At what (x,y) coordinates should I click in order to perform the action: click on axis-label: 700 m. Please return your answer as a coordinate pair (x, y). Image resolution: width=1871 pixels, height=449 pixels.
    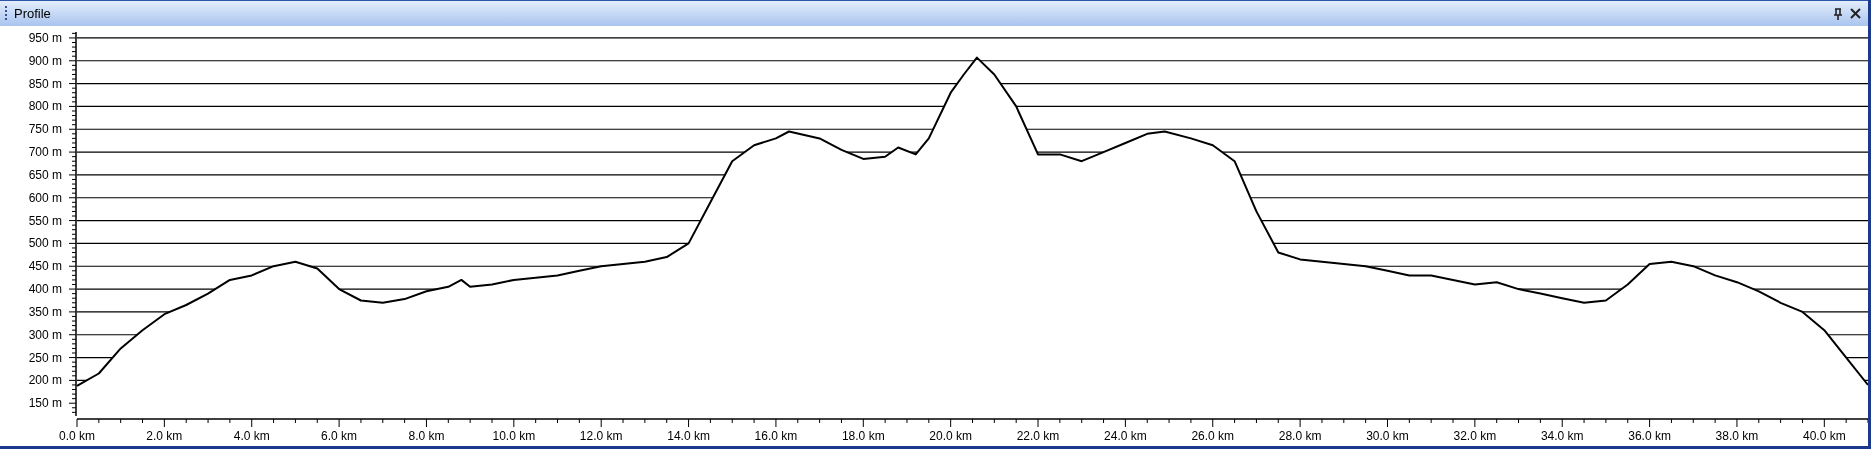
    Looking at the image, I should click on (45, 152).